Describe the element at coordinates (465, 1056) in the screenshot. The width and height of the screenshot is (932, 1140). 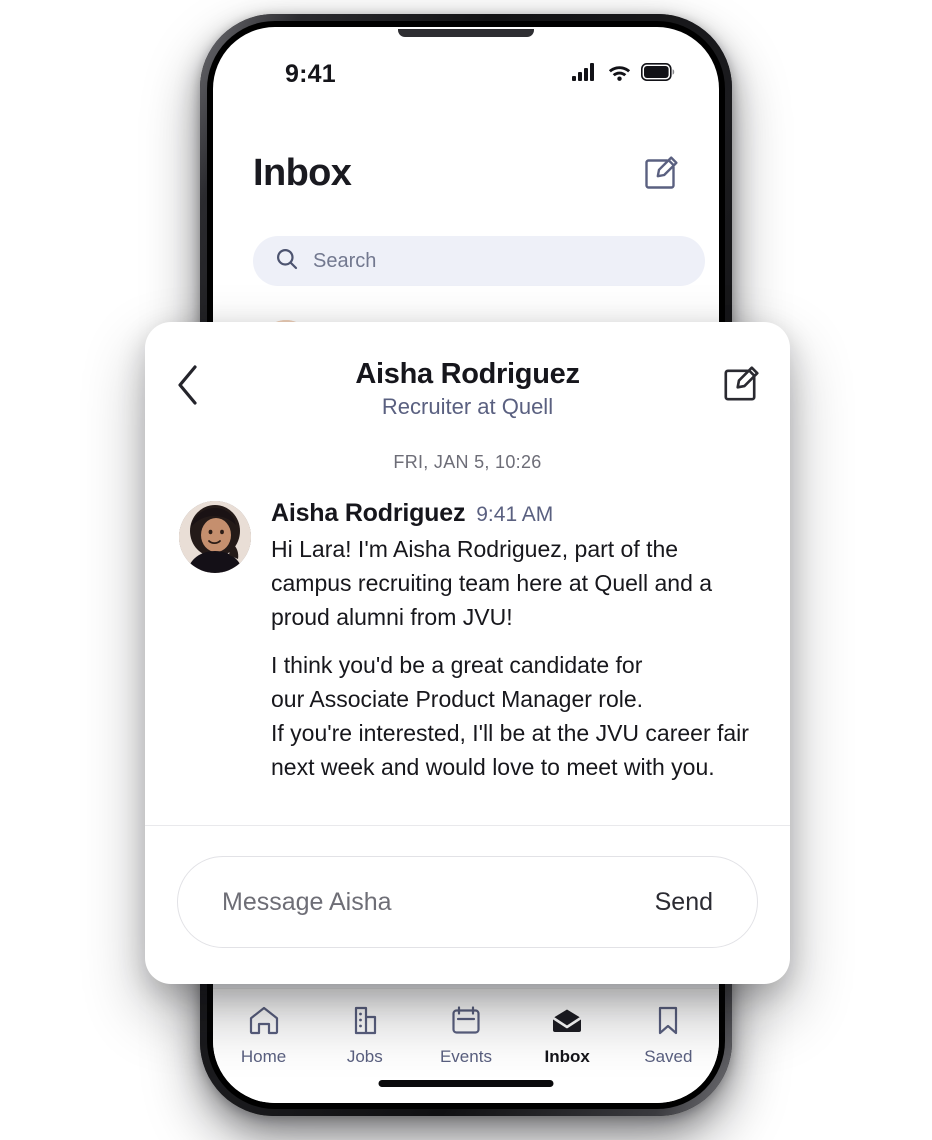
I see `tab-label: Events` at that location.